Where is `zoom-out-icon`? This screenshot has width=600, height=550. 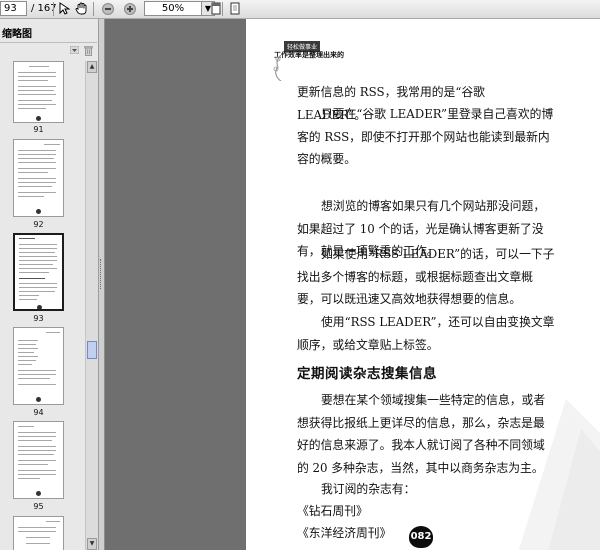 zoom-out-icon is located at coordinates (108, 8).